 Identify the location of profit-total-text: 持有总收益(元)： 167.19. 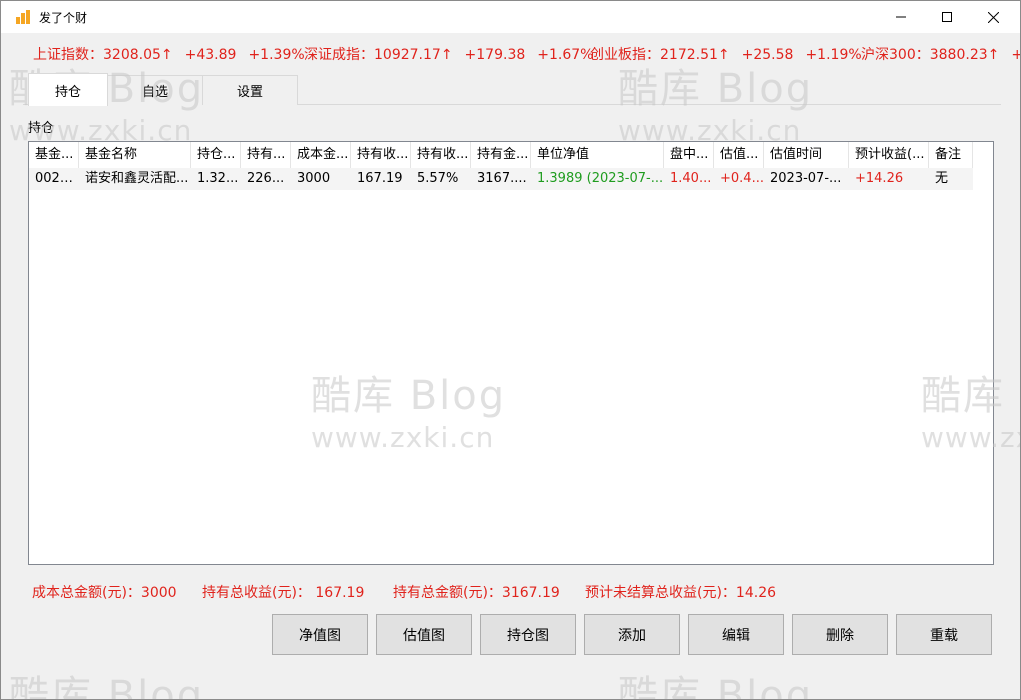
(283, 593).